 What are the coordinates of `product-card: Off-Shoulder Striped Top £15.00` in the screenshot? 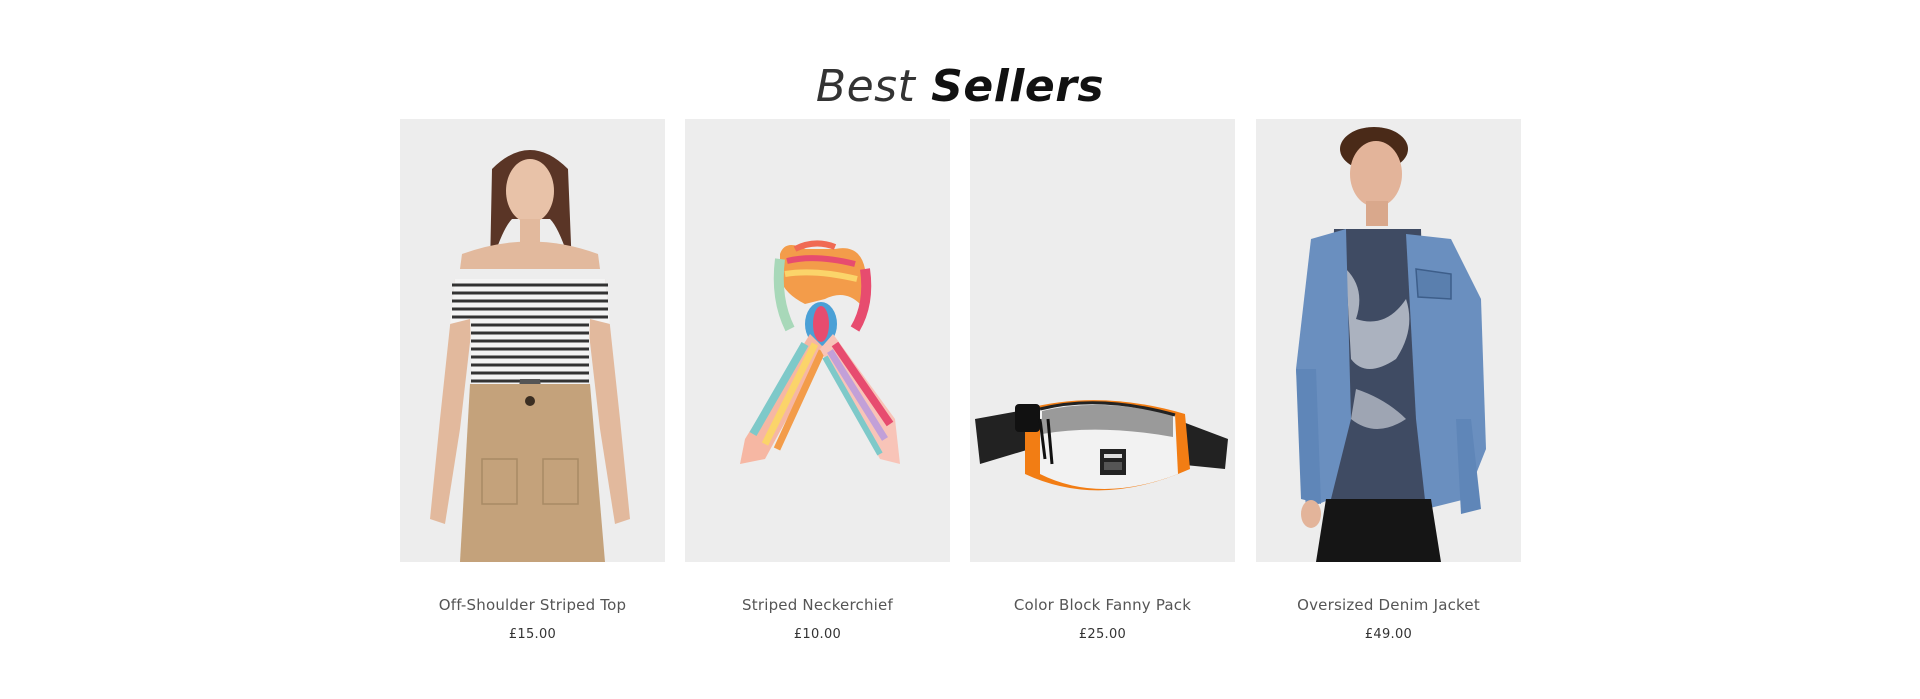 It's located at (532, 399).